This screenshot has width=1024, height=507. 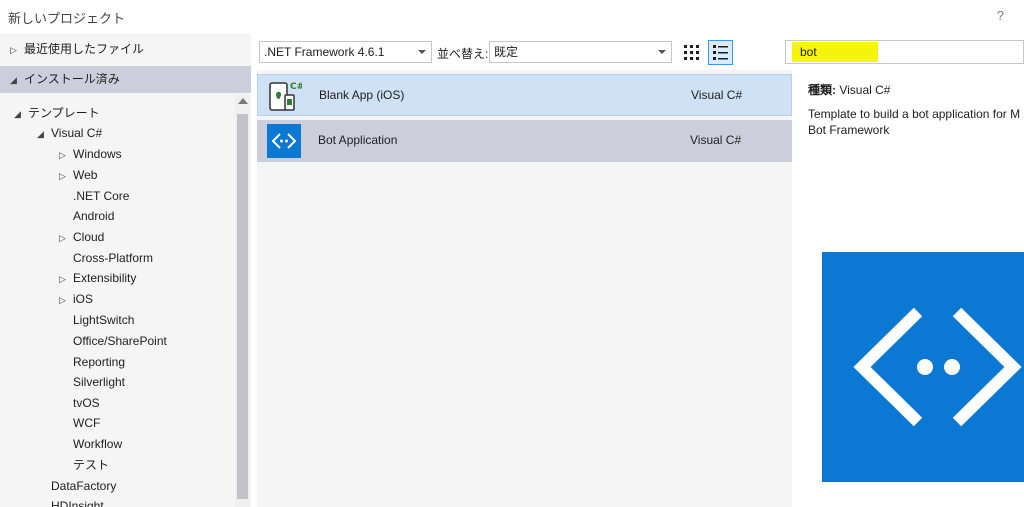 I want to click on small-icons-view-button, so click(x=691, y=52).